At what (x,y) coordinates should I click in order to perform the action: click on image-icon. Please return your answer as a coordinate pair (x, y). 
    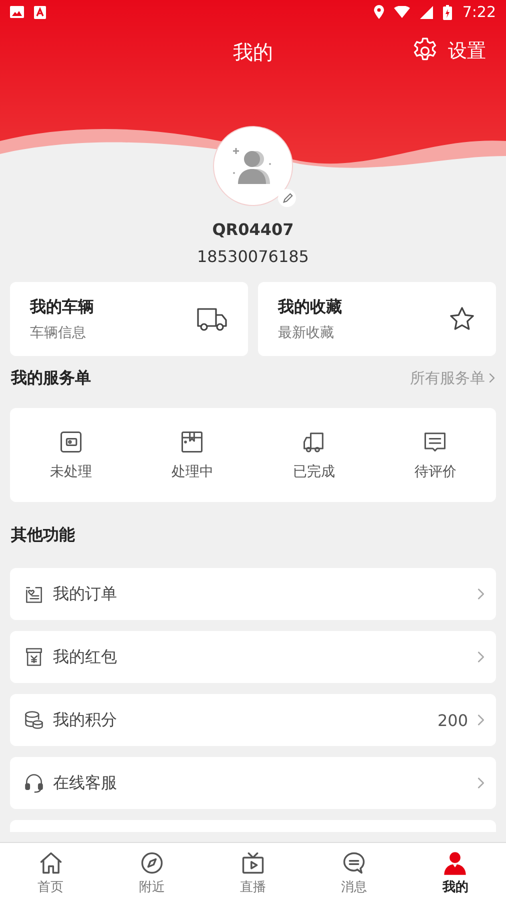
    Looking at the image, I should click on (17, 12).